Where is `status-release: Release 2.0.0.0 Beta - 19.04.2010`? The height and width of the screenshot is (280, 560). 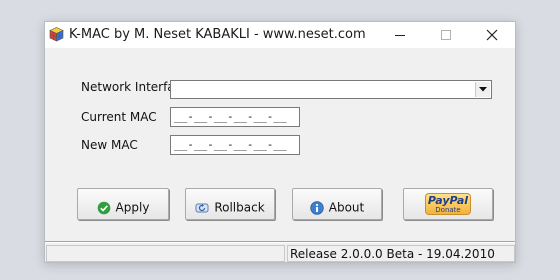 status-release: Release 2.0.0.0 Beta - 19.04.2010 is located at coordinates (401, 253).